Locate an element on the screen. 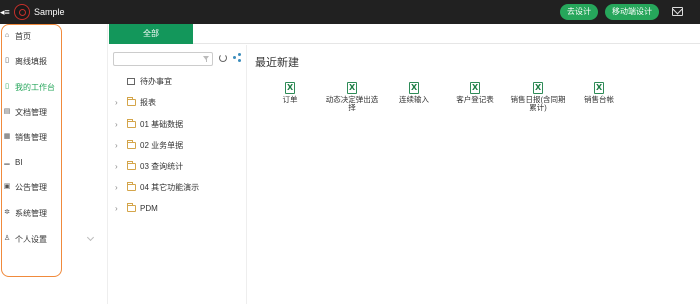  sidebar-item-label: BI is located at coordinates (19, 162).